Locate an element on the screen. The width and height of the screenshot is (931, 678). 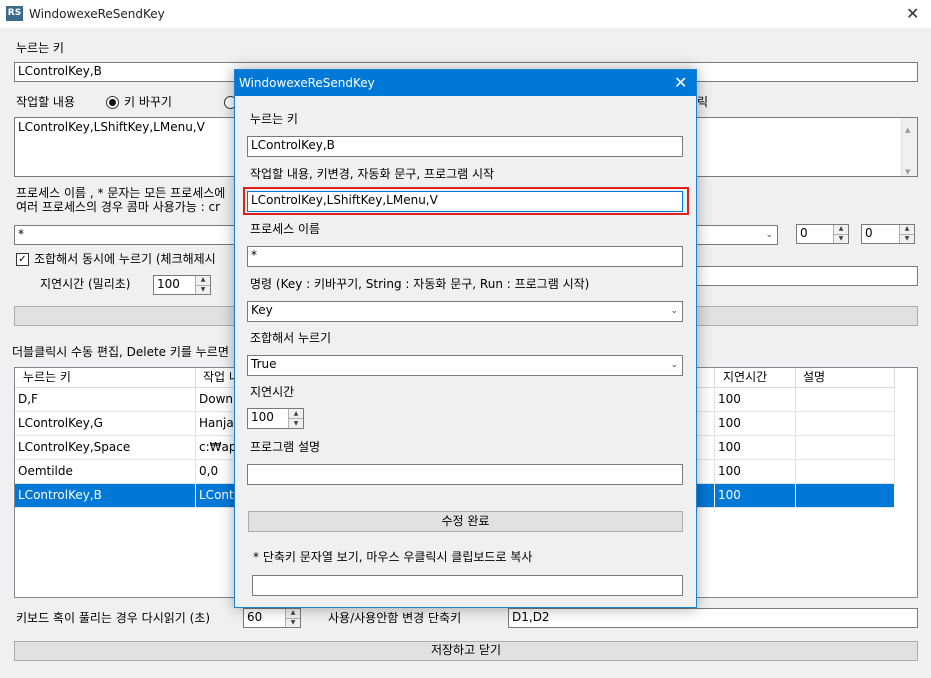
combine-checkbox: ✓ is located at coordinates (22, 259).